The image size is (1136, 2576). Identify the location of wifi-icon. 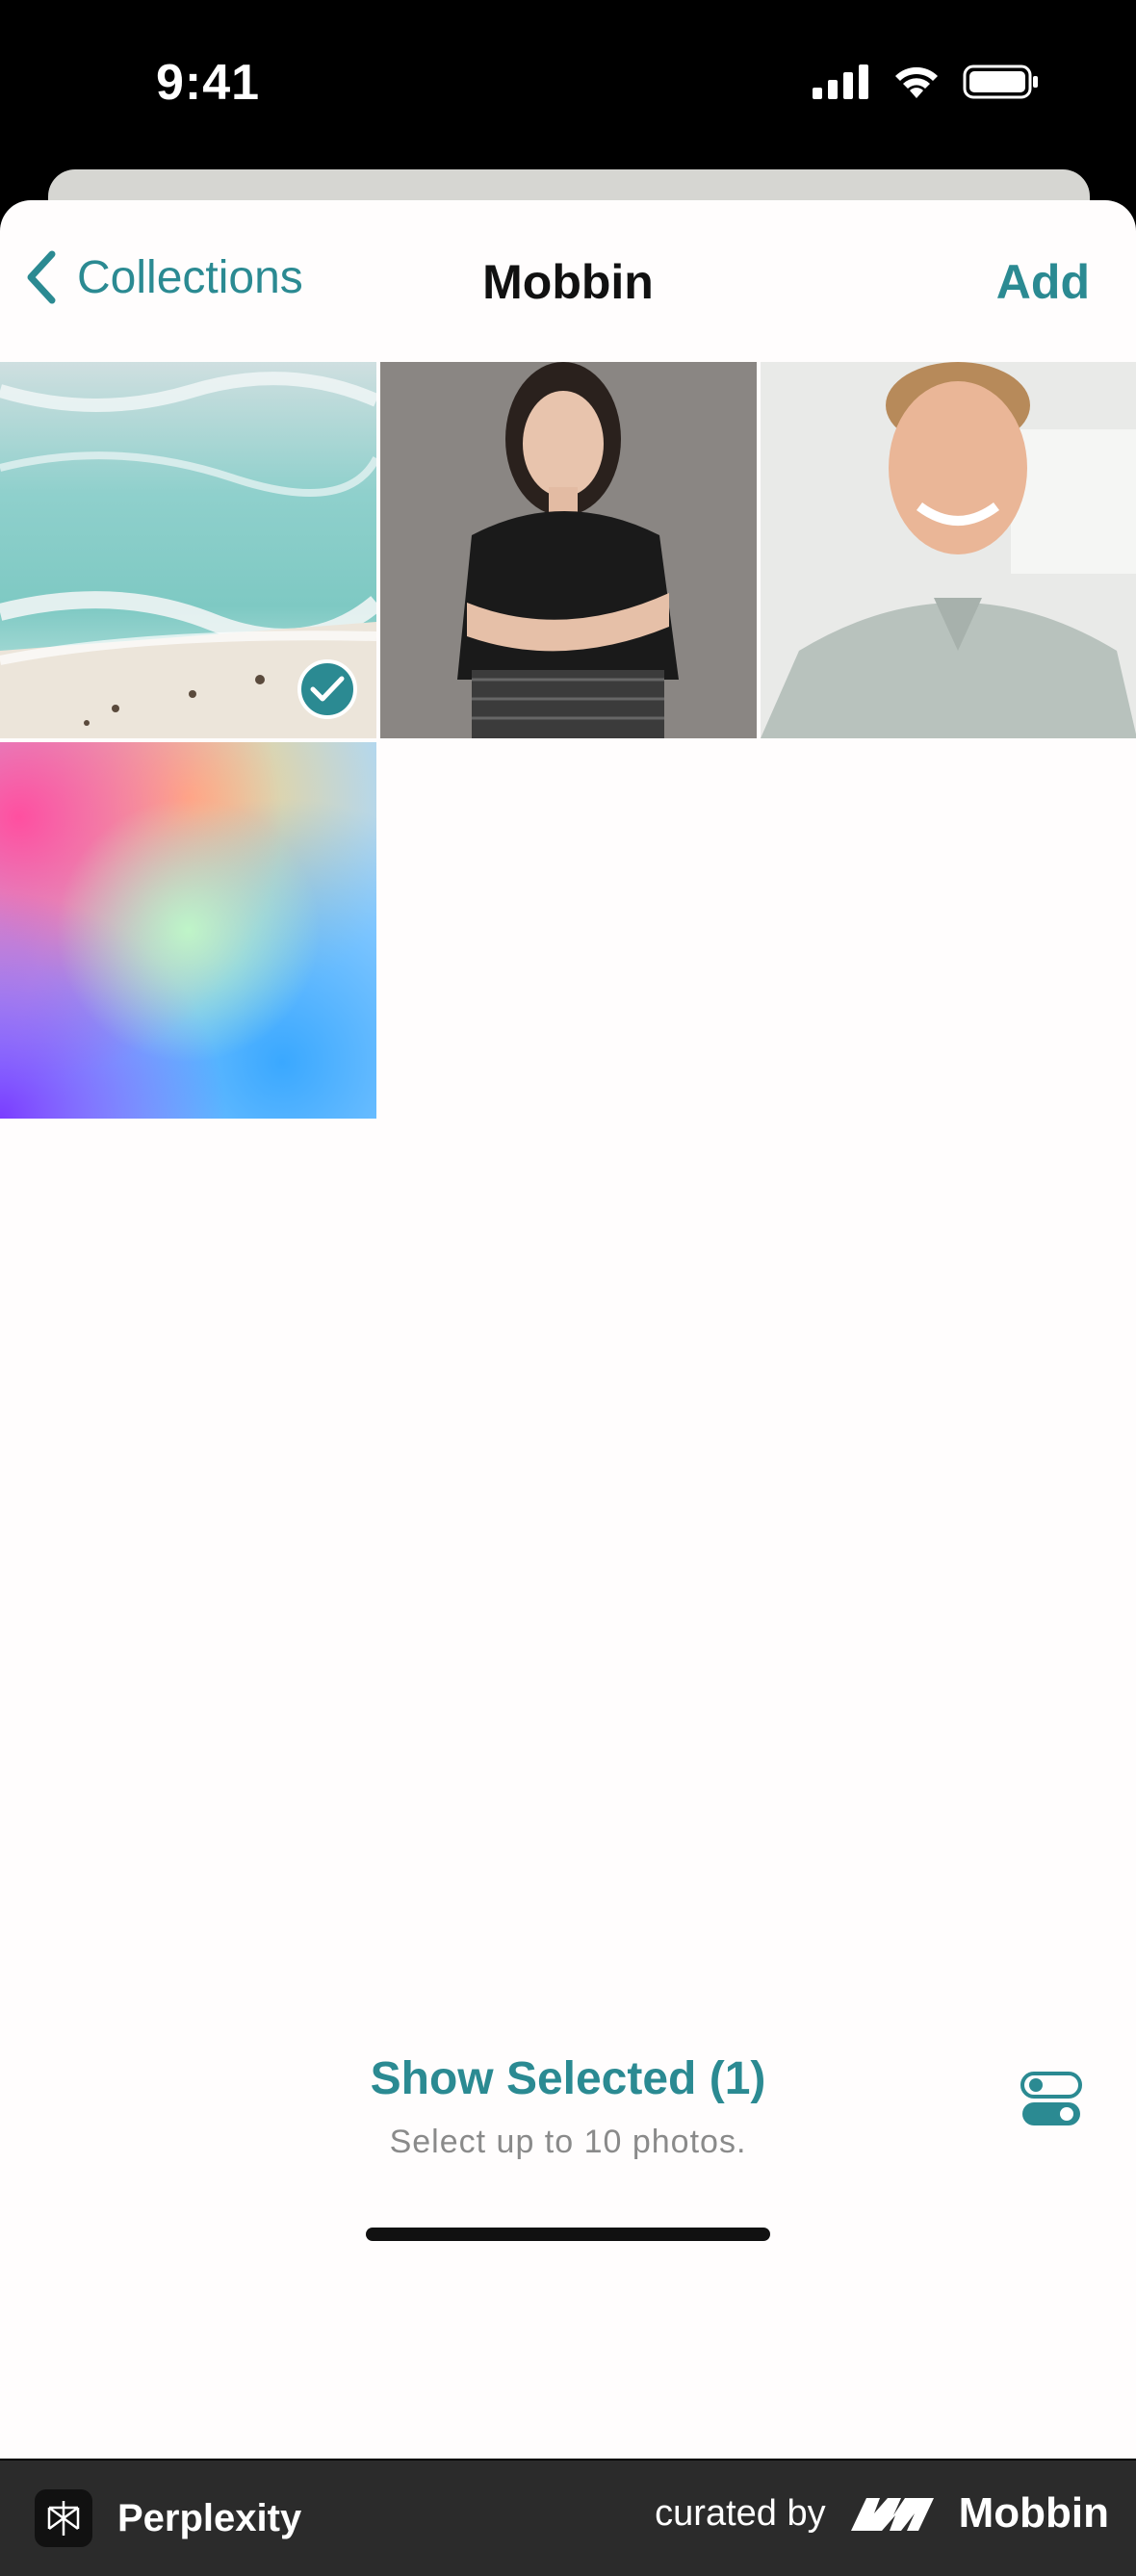
(917, 82).